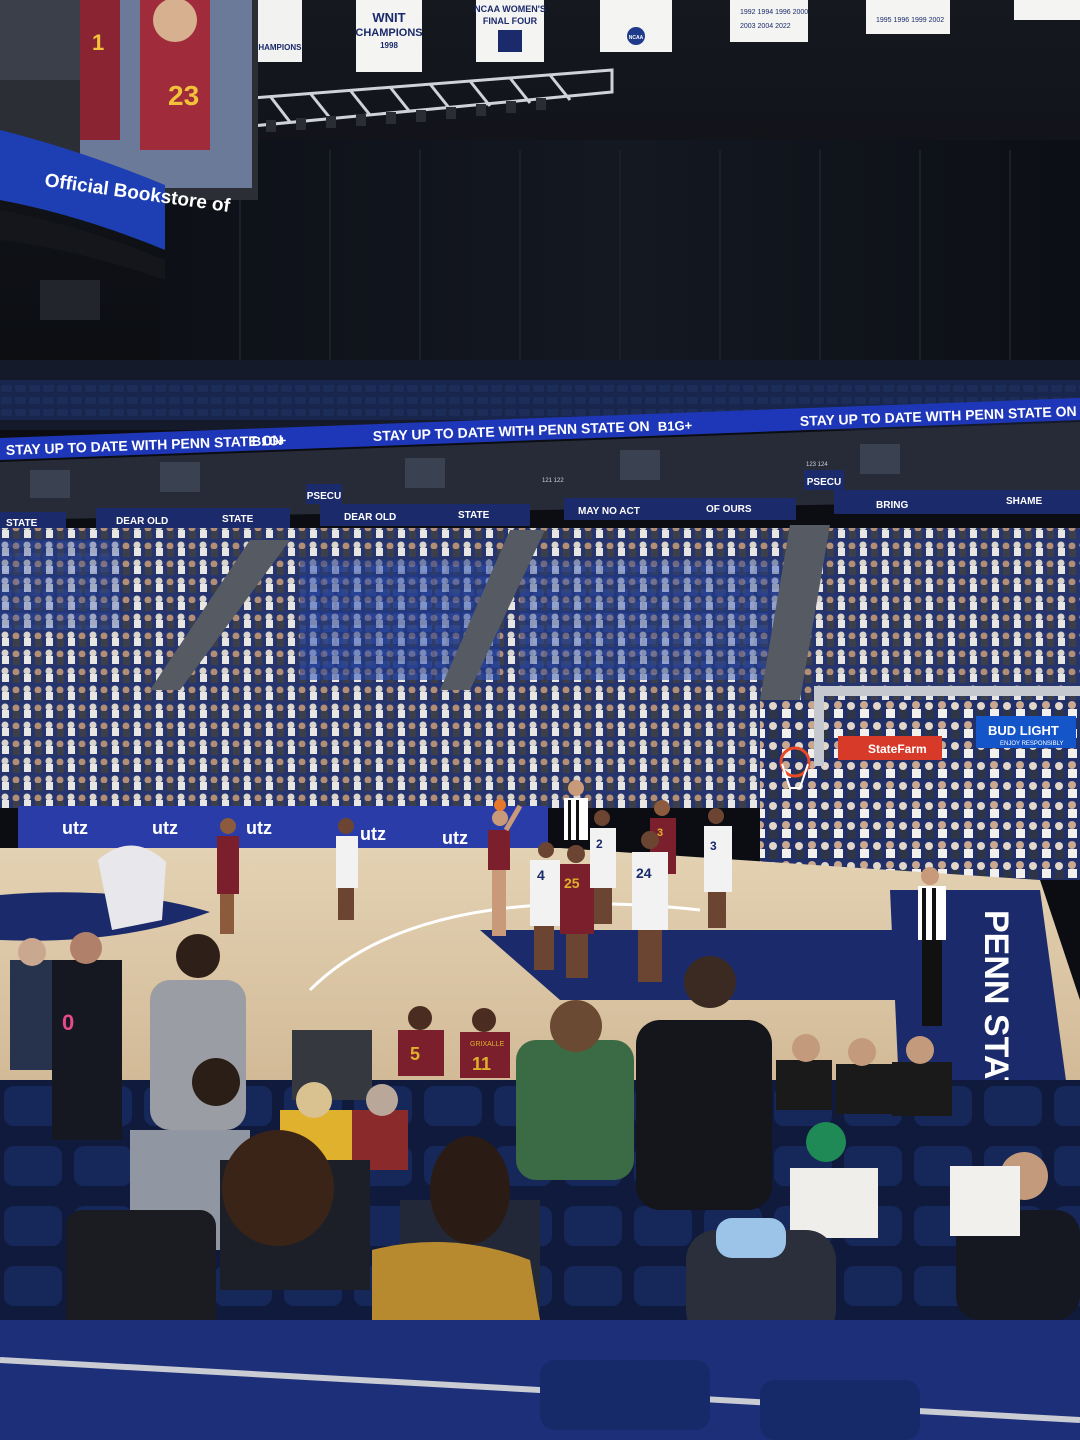 This screenshot has width=1080, height=1440. I want to click on courtside-ad-board: utz utz utz utz utz, so click(283, 827).